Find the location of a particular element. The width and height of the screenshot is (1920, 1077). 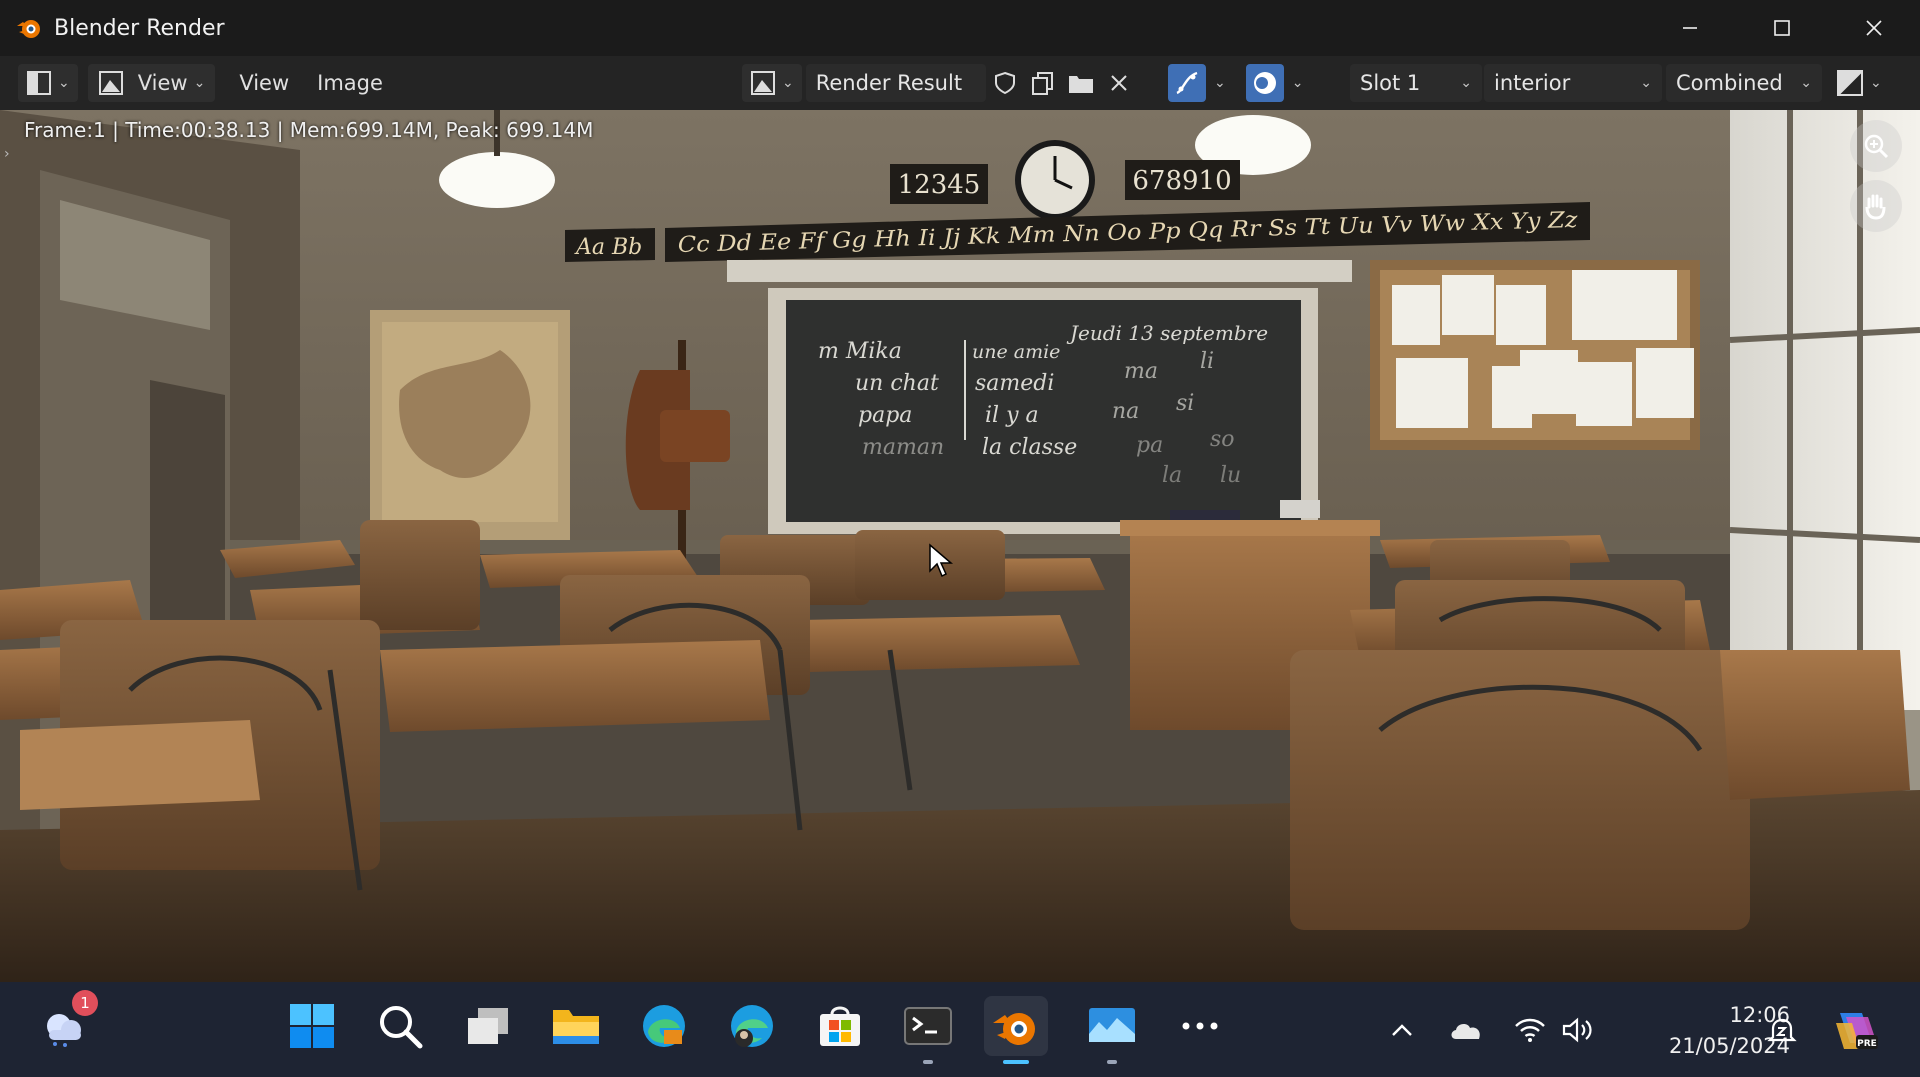

show-hidden-icons-button is located at coordinates (1402, 1029).